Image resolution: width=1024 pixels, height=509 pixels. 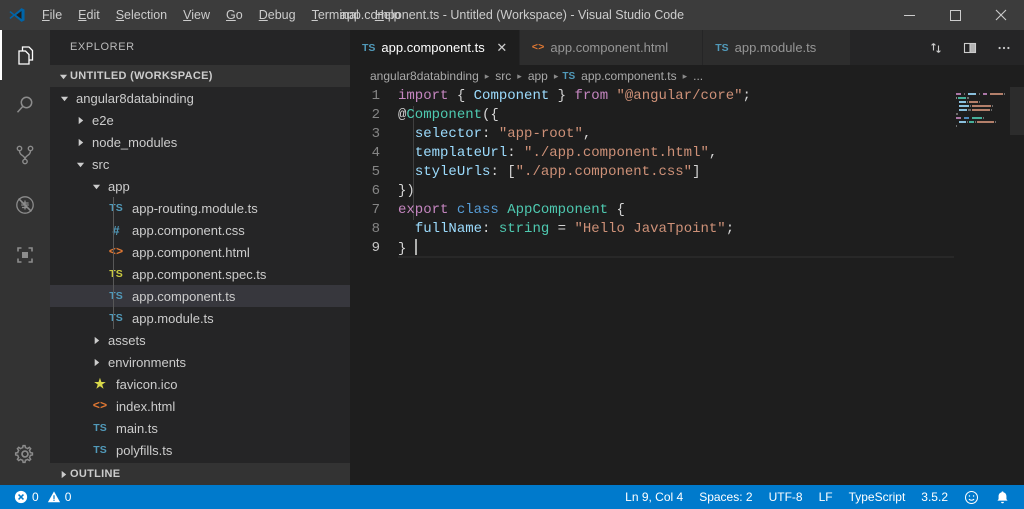 I want to click on ts-file-icon: TS, so click(x=369, y=47).